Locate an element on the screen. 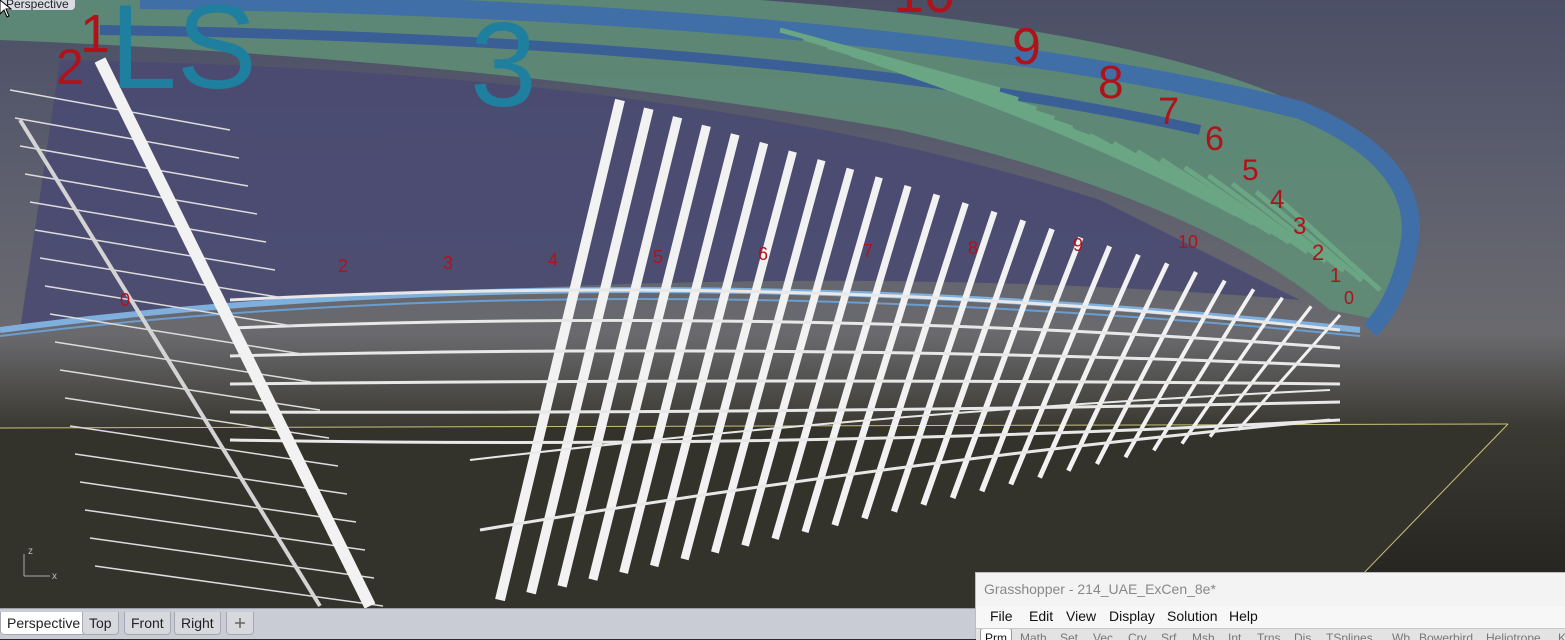 The image size is (1565, 640). menu-view: View is located at coordinates (1081, 616).